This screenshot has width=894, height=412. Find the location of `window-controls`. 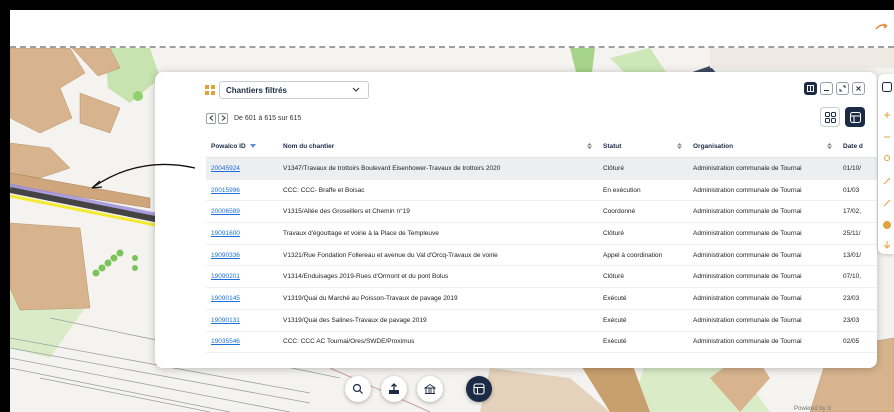

window-controls is located at coordinates (834, 88).